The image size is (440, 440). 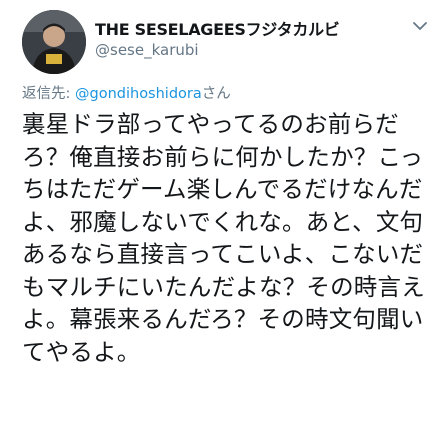 I want to click on reply-prefix: 返信先:, so click(x=48, y=94).